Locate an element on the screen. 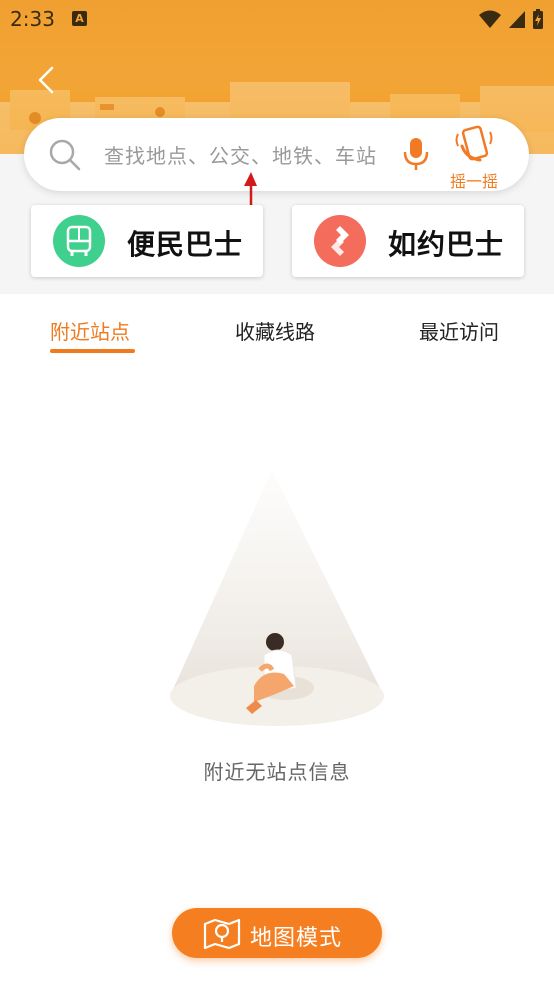 This screenshot has width=554, height=984. search-icon is located at coordinates (65, 155).